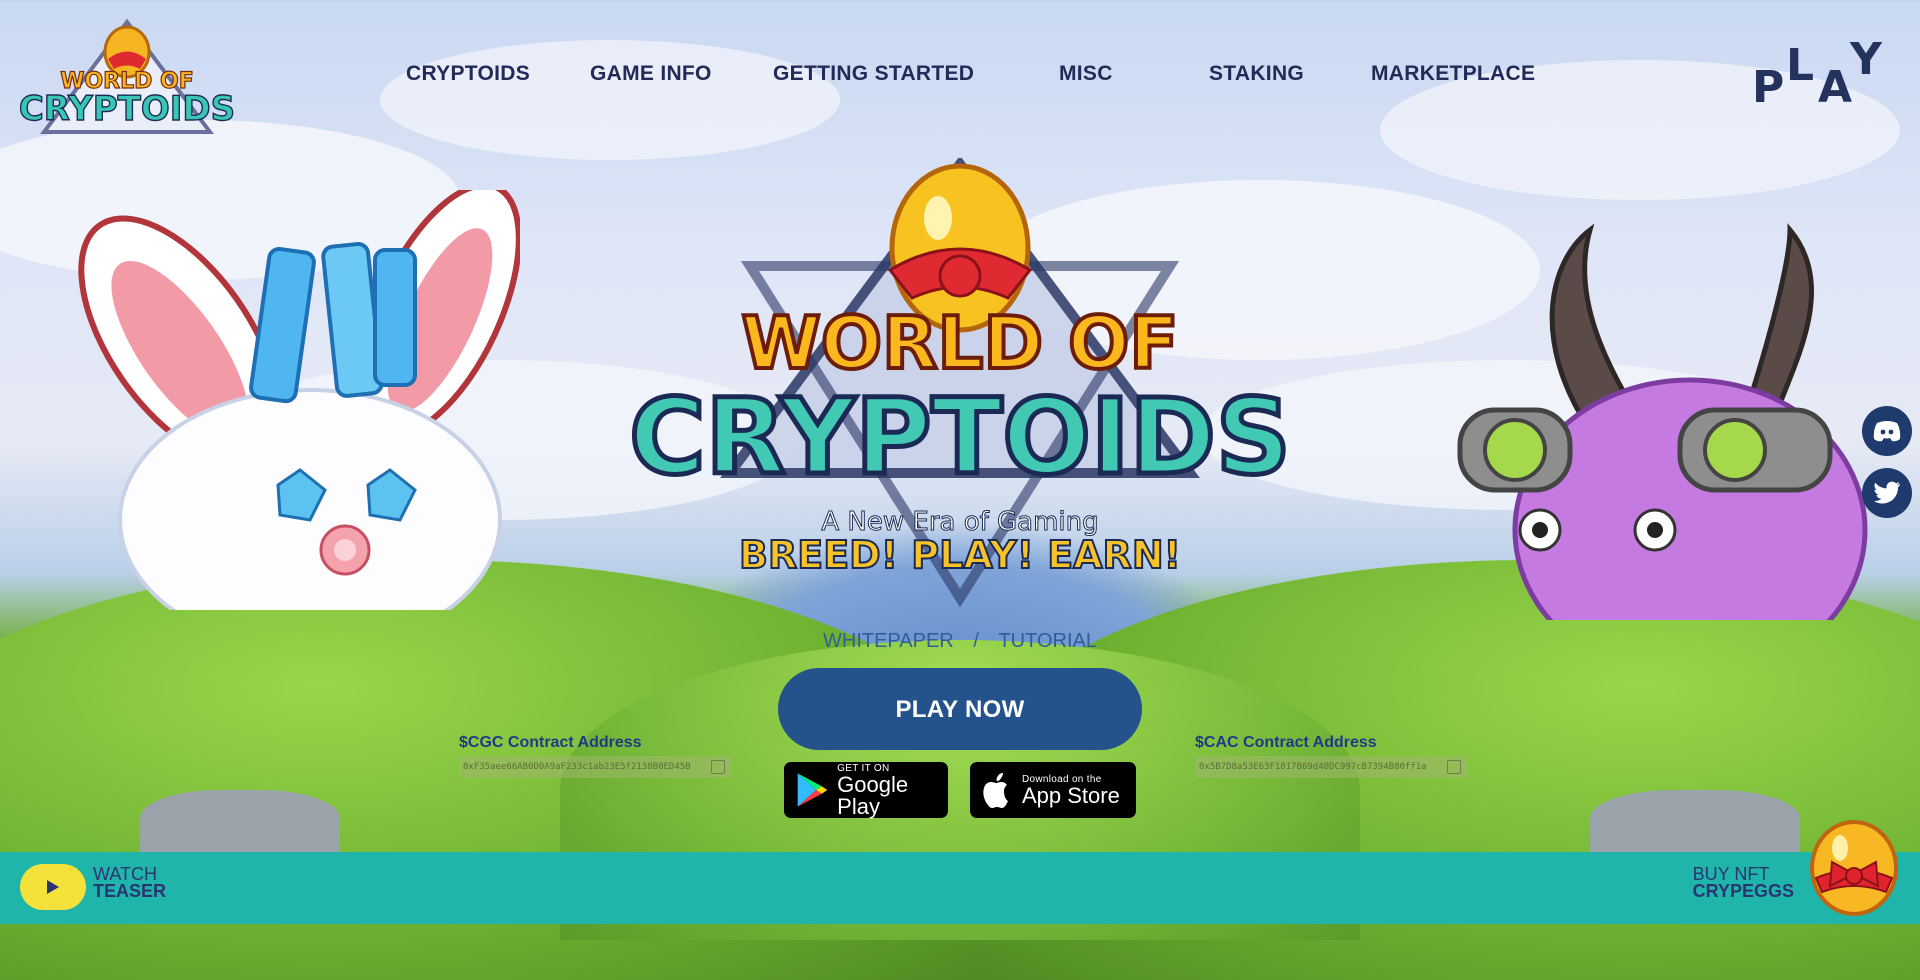  I want to click on discord-button, so click(1887, 431).